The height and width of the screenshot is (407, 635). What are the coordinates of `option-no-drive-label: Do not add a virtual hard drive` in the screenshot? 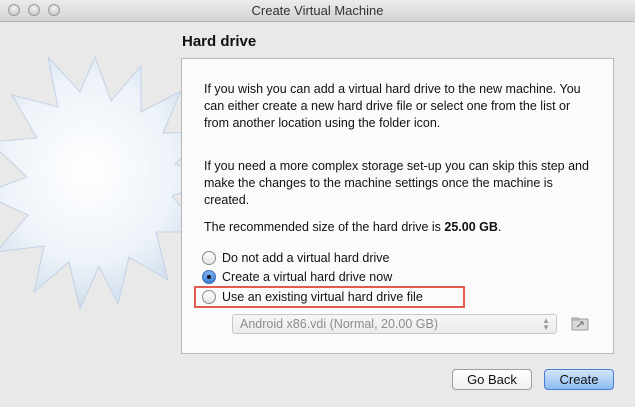 It's located at (306, 258).